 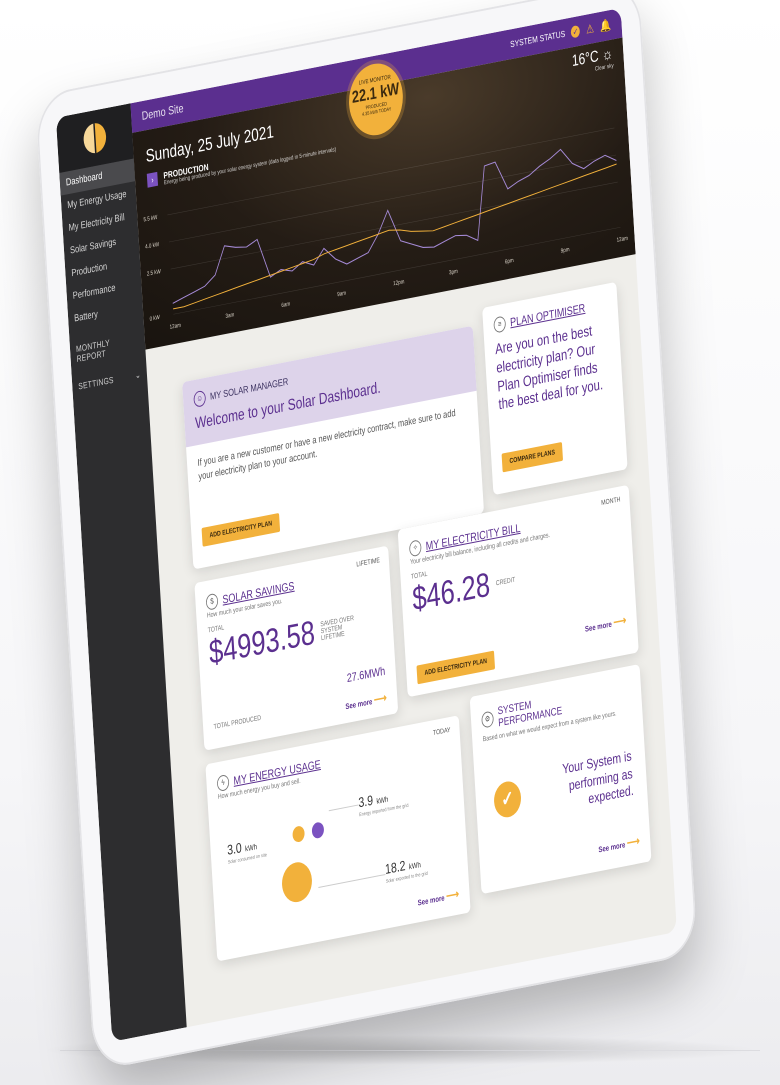 I want to click on electricity-bill-see-more: See more ⟶, so click(x=606, y=624).